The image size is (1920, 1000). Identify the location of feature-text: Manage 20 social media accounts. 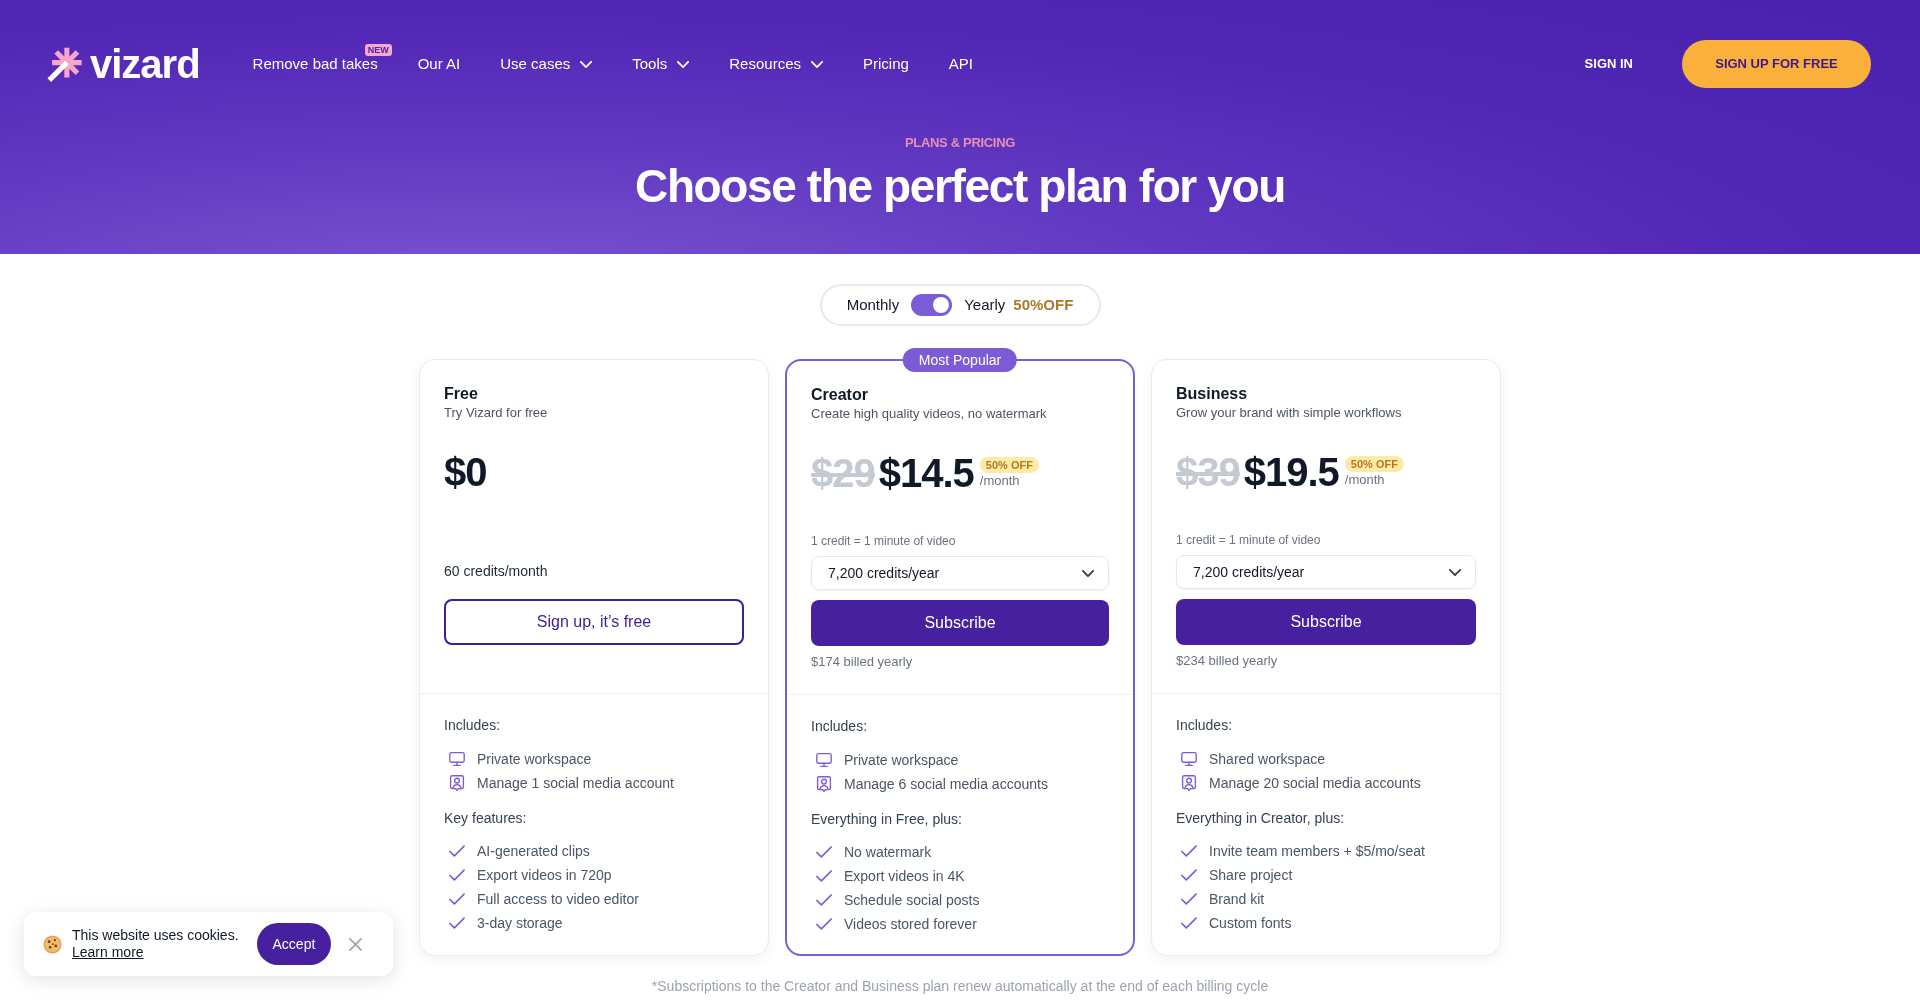
(1315, 783).